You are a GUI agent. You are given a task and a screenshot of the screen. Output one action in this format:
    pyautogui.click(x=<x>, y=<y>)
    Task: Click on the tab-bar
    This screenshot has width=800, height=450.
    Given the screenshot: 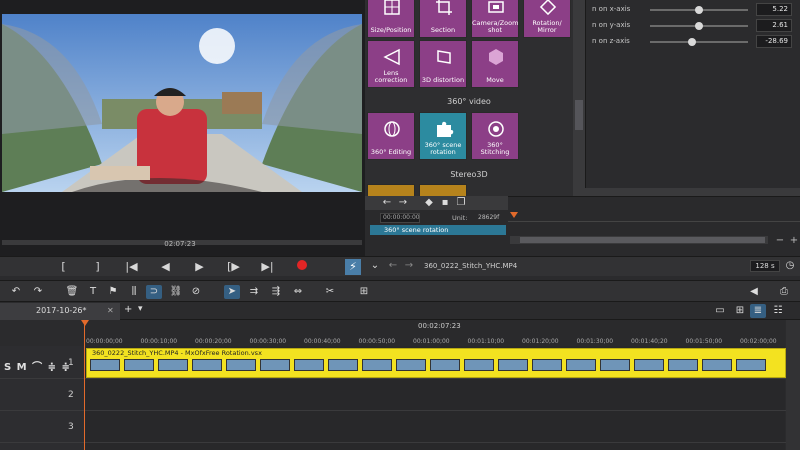 What is the action you would take?
    pyautogui.click(x=400, y=311)
    